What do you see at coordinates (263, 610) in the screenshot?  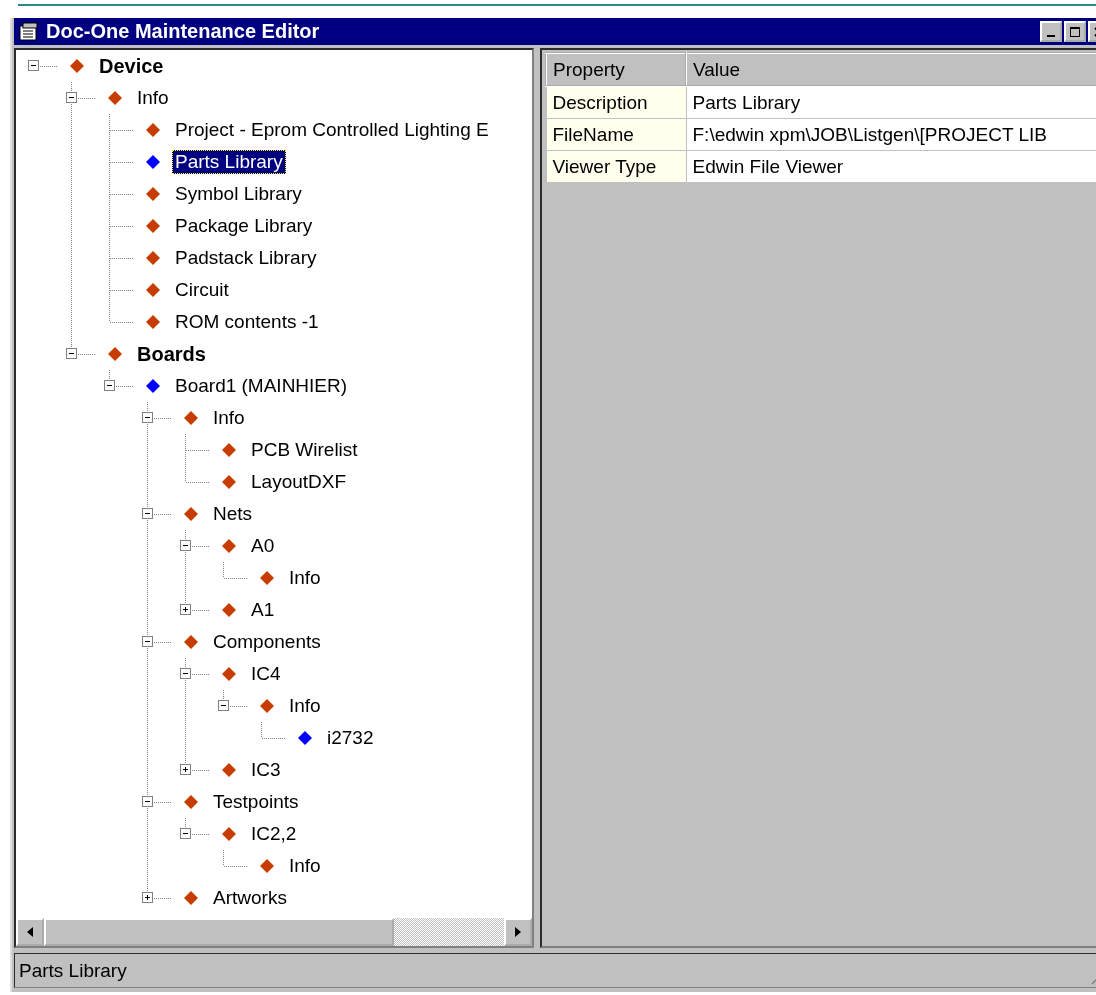 I see `tree-item: A1` at bounding box center [263, 610].